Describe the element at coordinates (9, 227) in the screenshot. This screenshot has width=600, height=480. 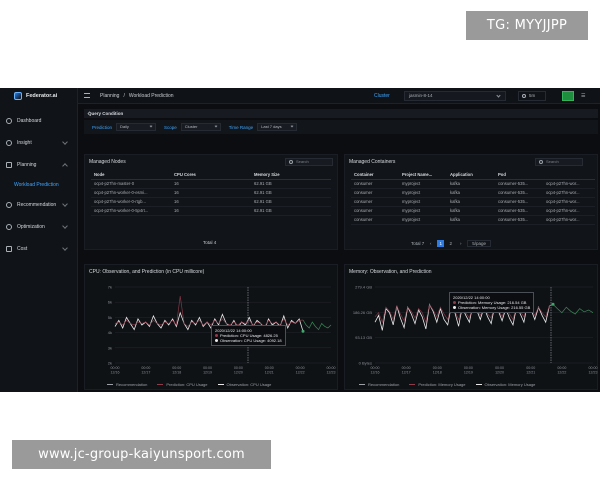
I see `optimization-icon` at that location.